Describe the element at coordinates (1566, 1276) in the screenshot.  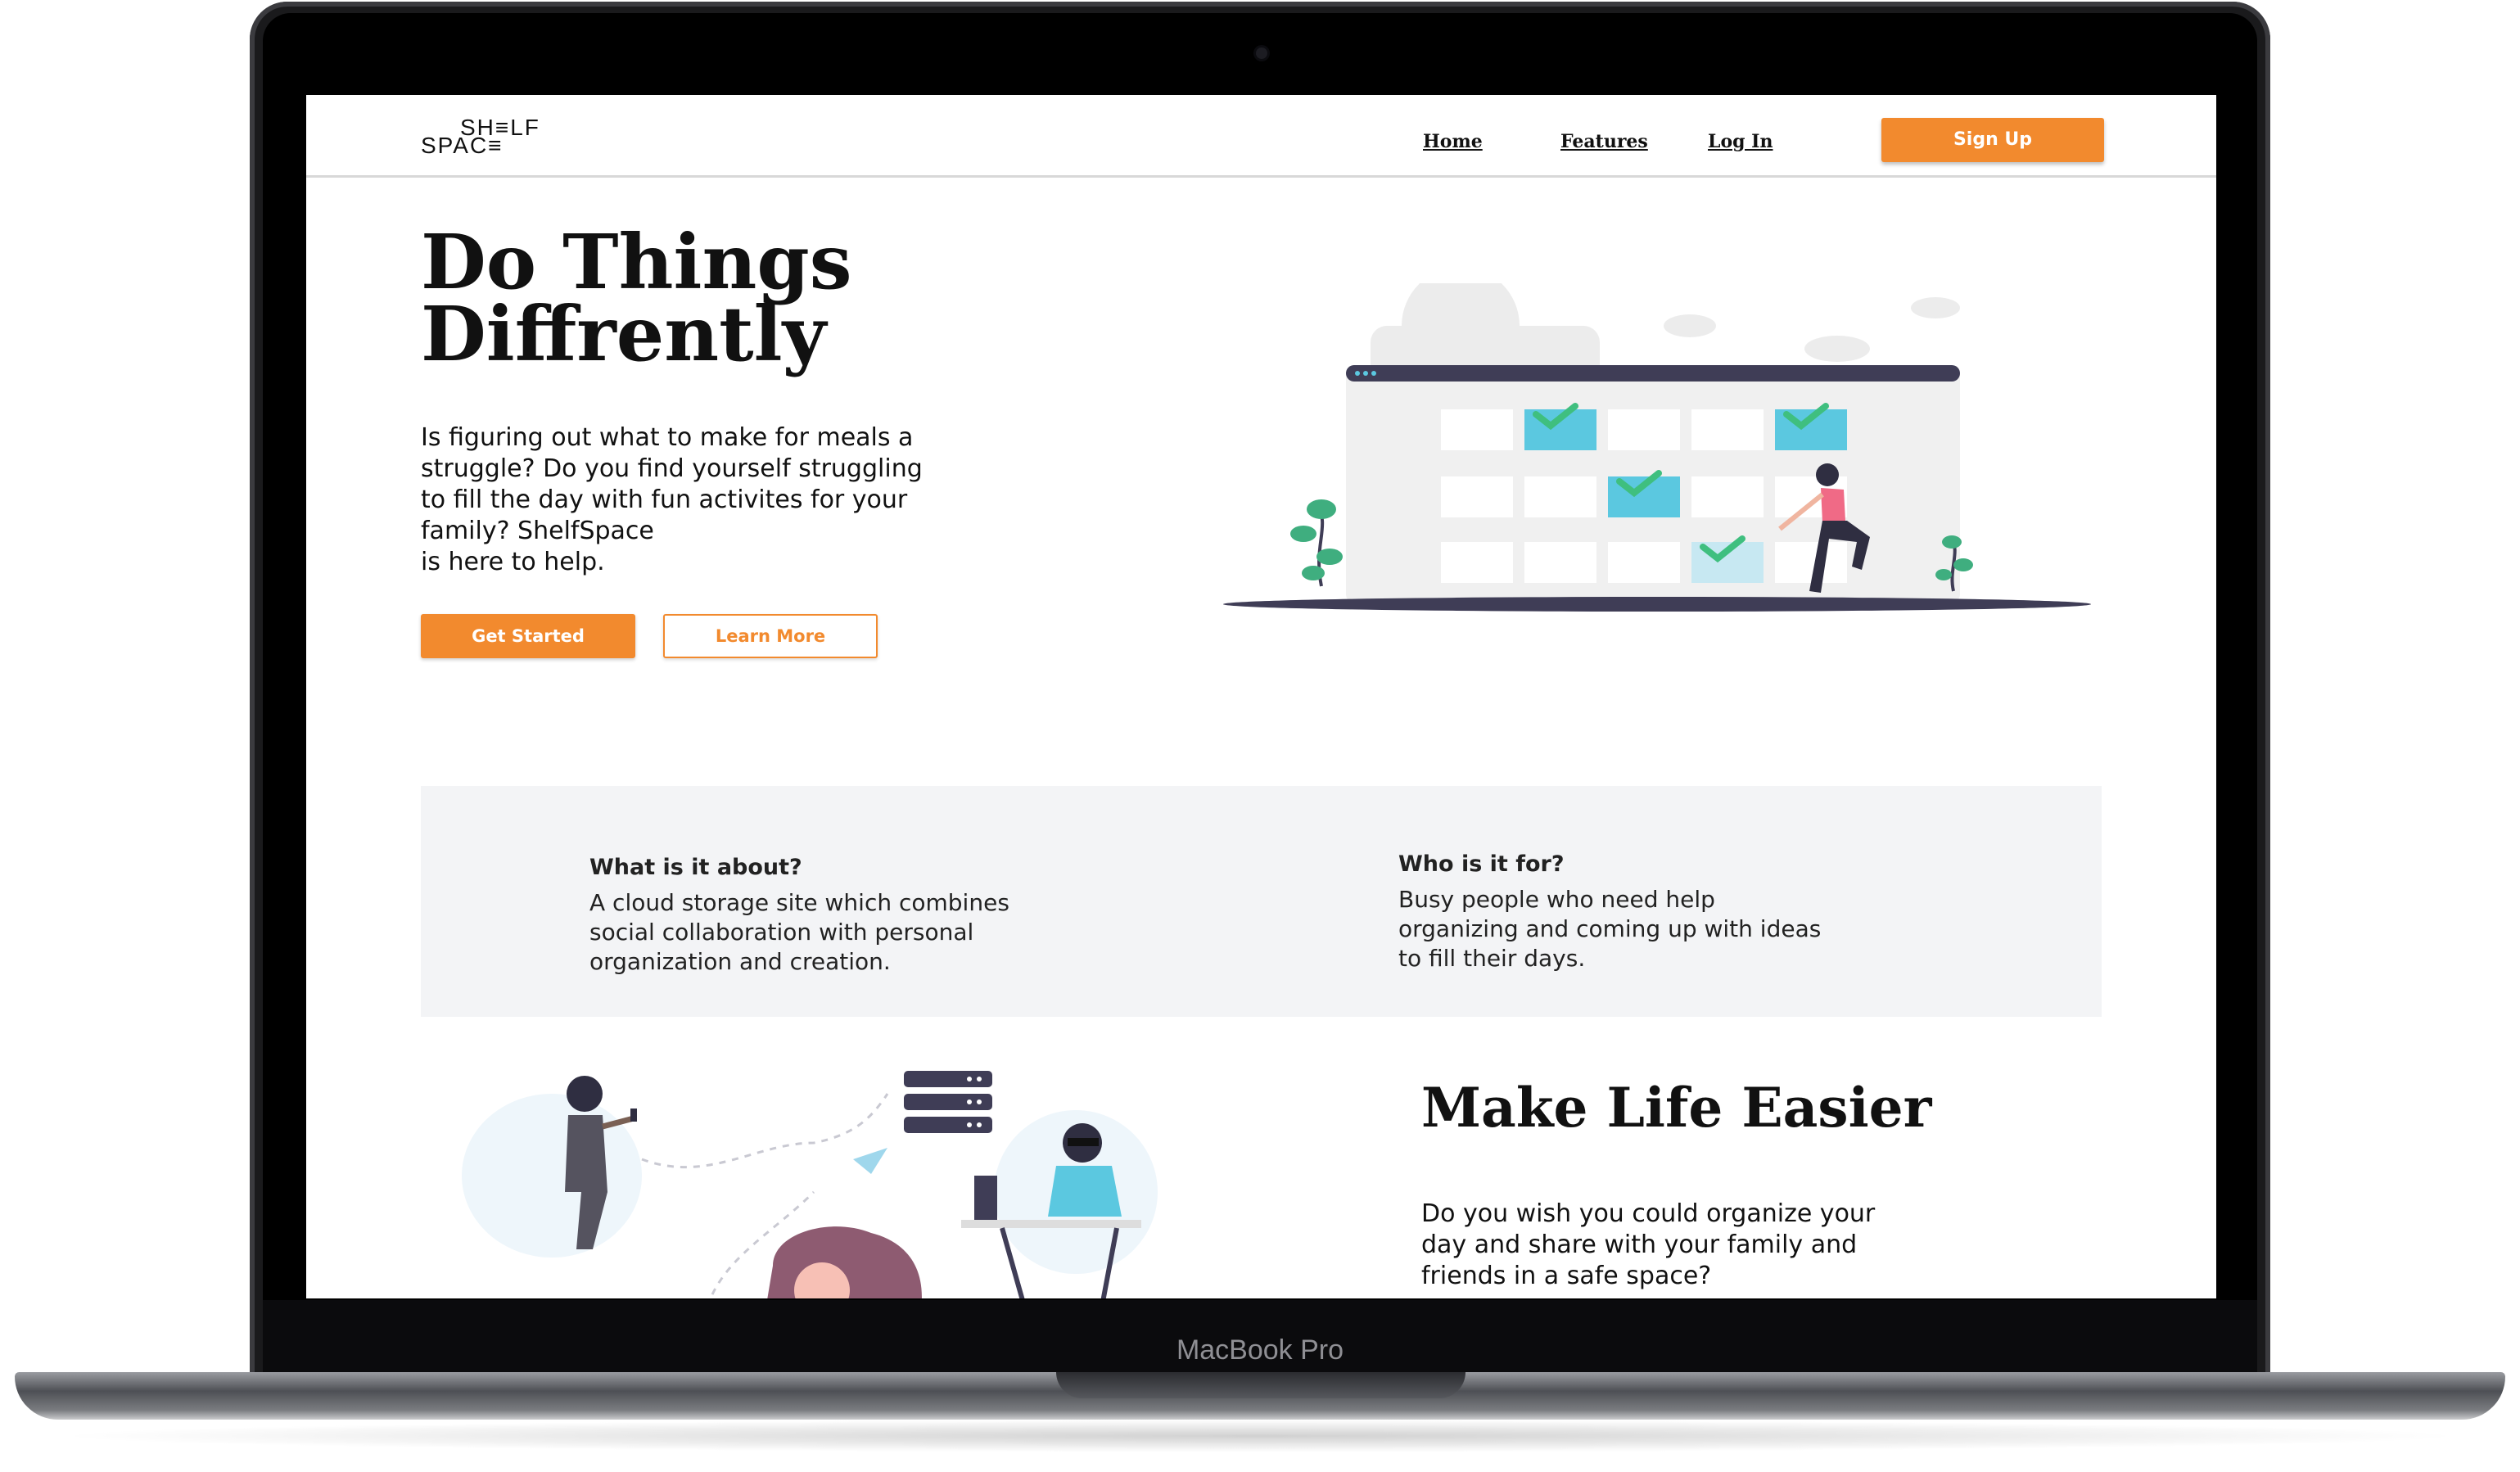
I see `feature-text-line: friends in a safe space?` at that location.